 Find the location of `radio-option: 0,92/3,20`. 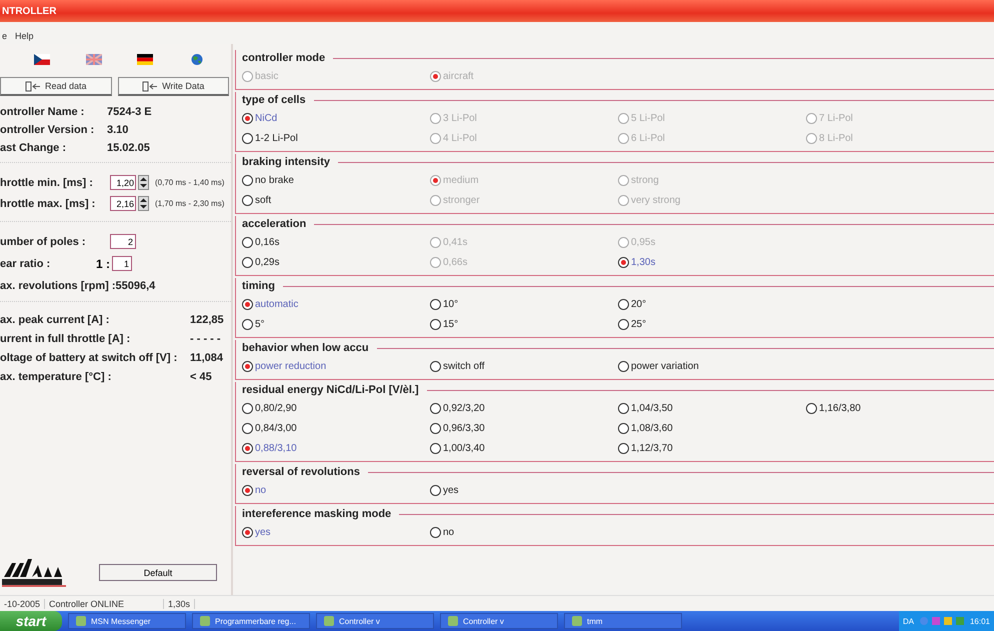

radio-option: 0,92/3,20 is located at coordinates (457, 408).